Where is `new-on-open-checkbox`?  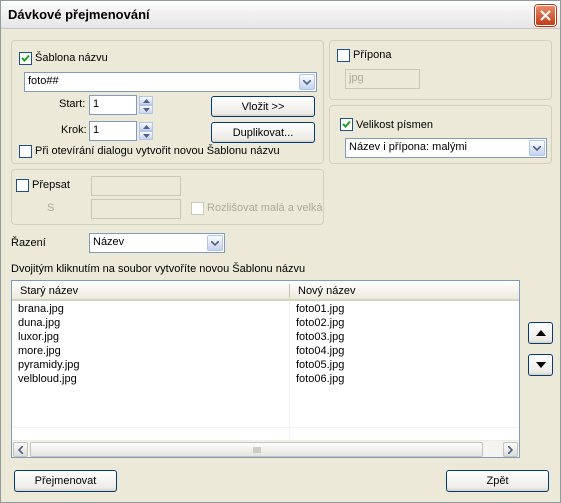 new-on-open-checkbox is located at coordinates (25, 151).